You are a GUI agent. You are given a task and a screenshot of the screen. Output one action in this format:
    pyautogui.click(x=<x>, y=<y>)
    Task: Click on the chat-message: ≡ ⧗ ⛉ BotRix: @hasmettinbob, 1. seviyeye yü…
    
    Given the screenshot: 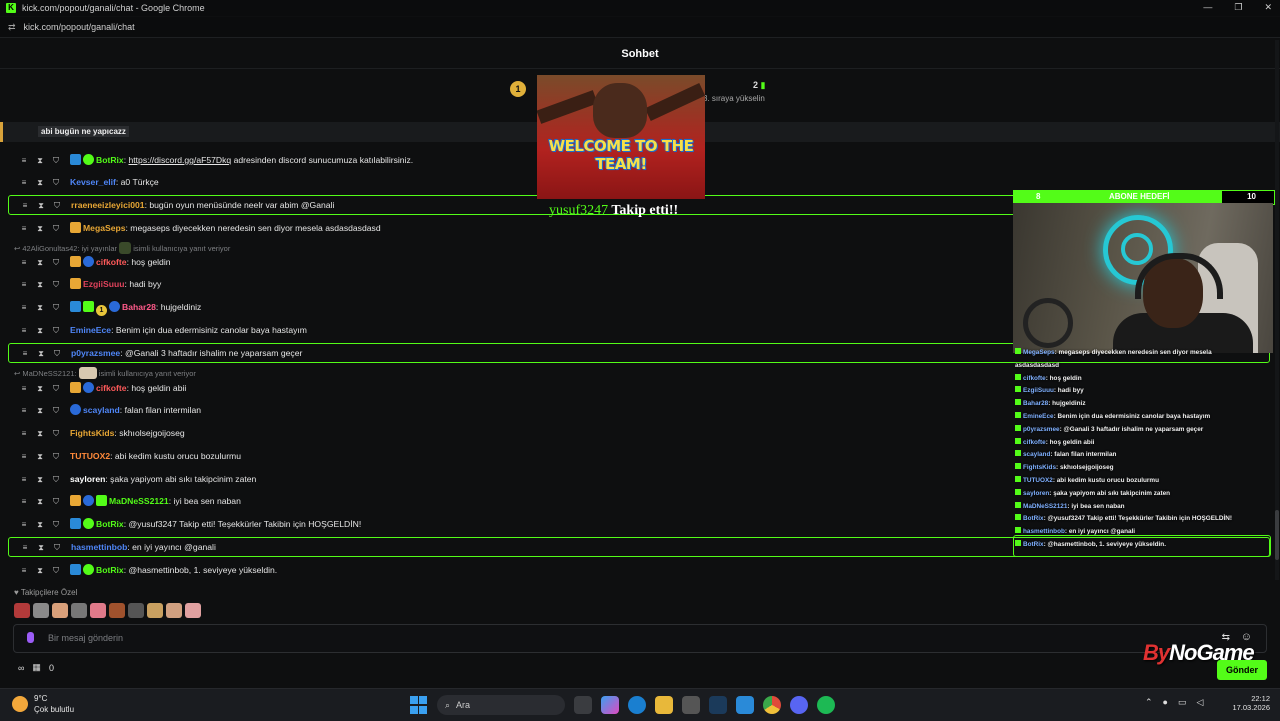 What is the action you would take?
    pyautogui.click(x=142, y=570)
    